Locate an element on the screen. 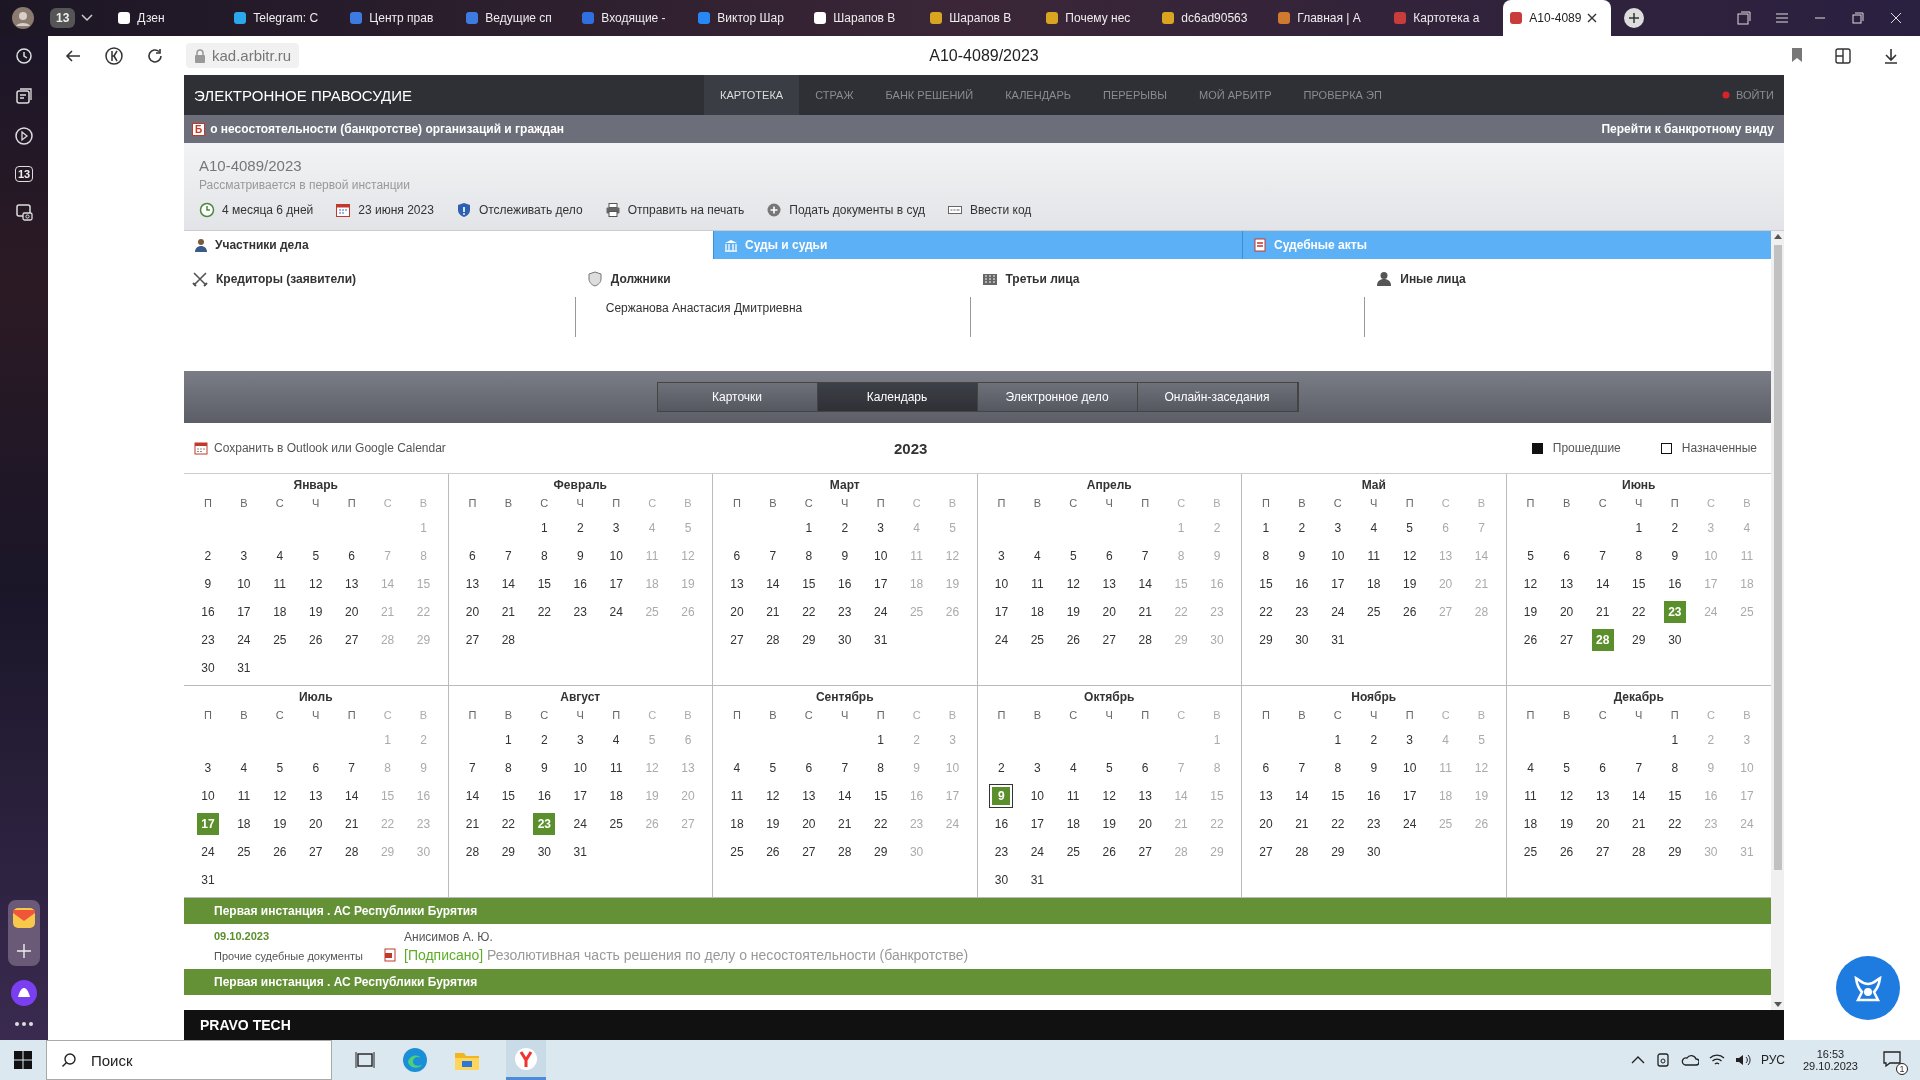 This screenshot has width=1920, height=1080. case-action: Отслеживать дело is located at coordinates (519, 210).